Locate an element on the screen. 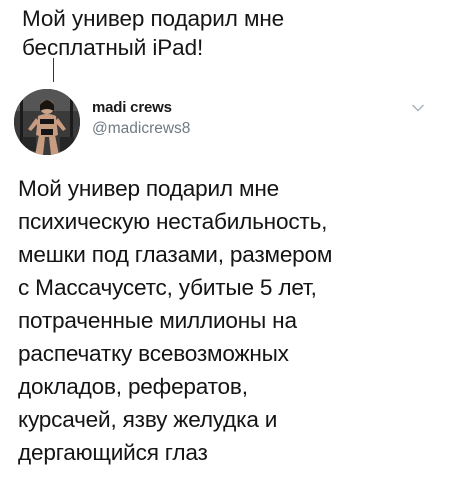 The height and width of the screenshot is (491, 454). tweet-text-line: курсачей, язву желудка и is located at coordinates (148, 419).